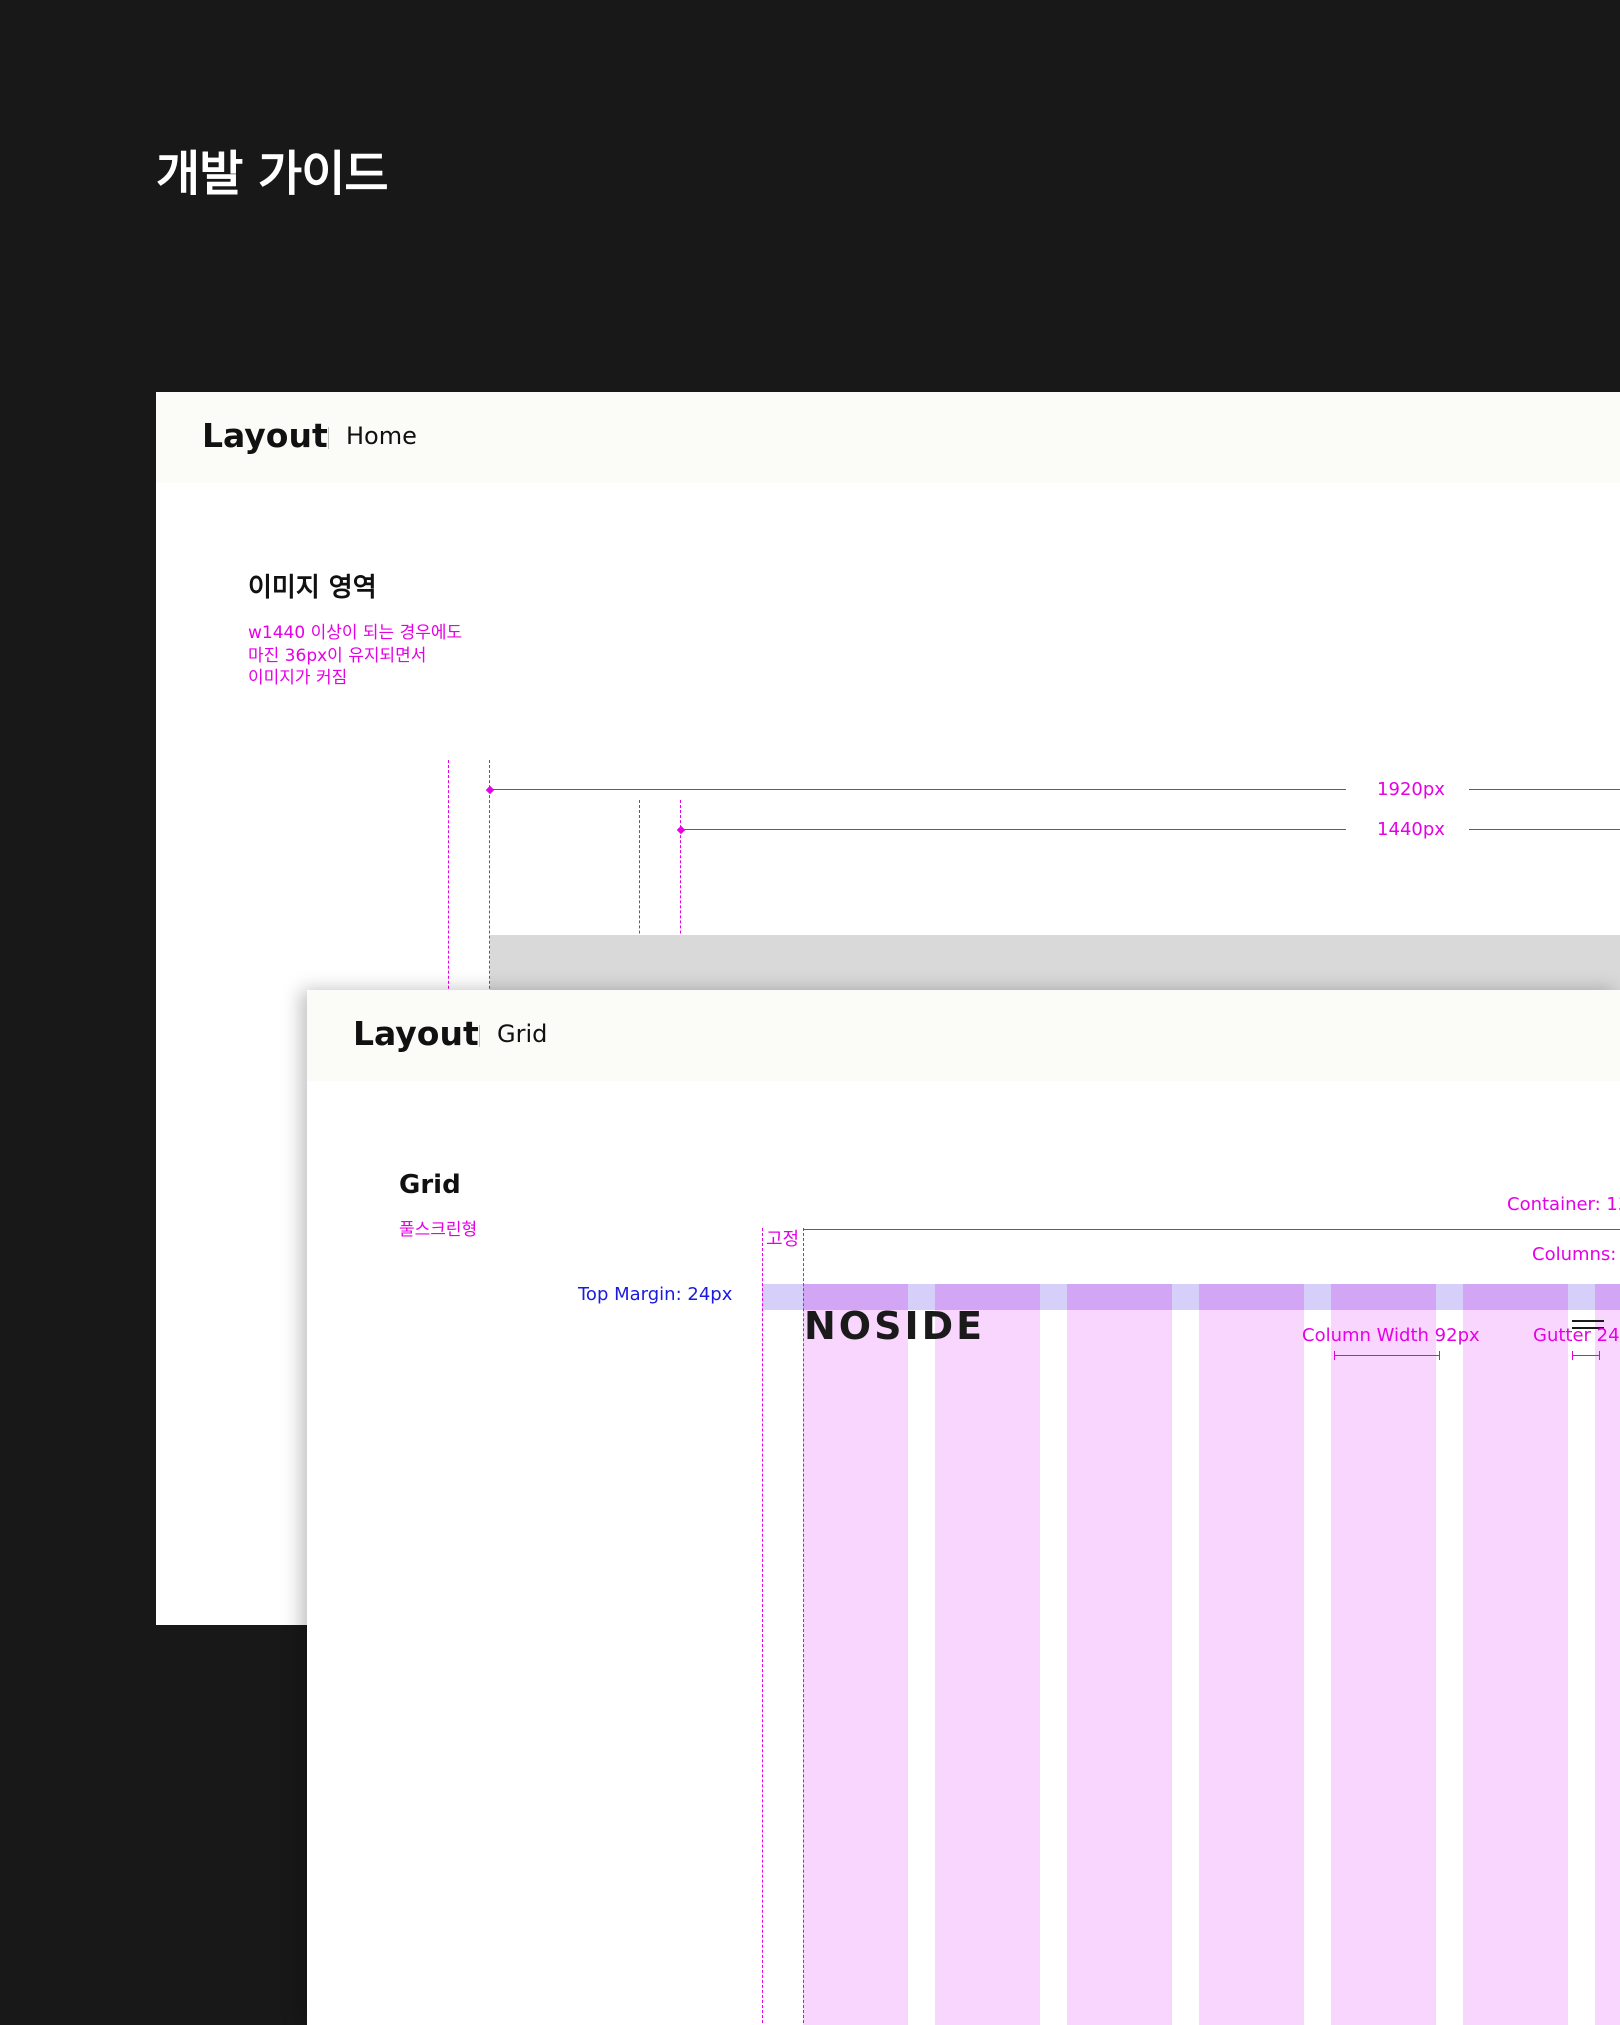  What do you see at coordinates (655, 1294) in the screenshot?
I see `top-margin-label: Top Margin: 24px` at bounding box center [655, 1294].